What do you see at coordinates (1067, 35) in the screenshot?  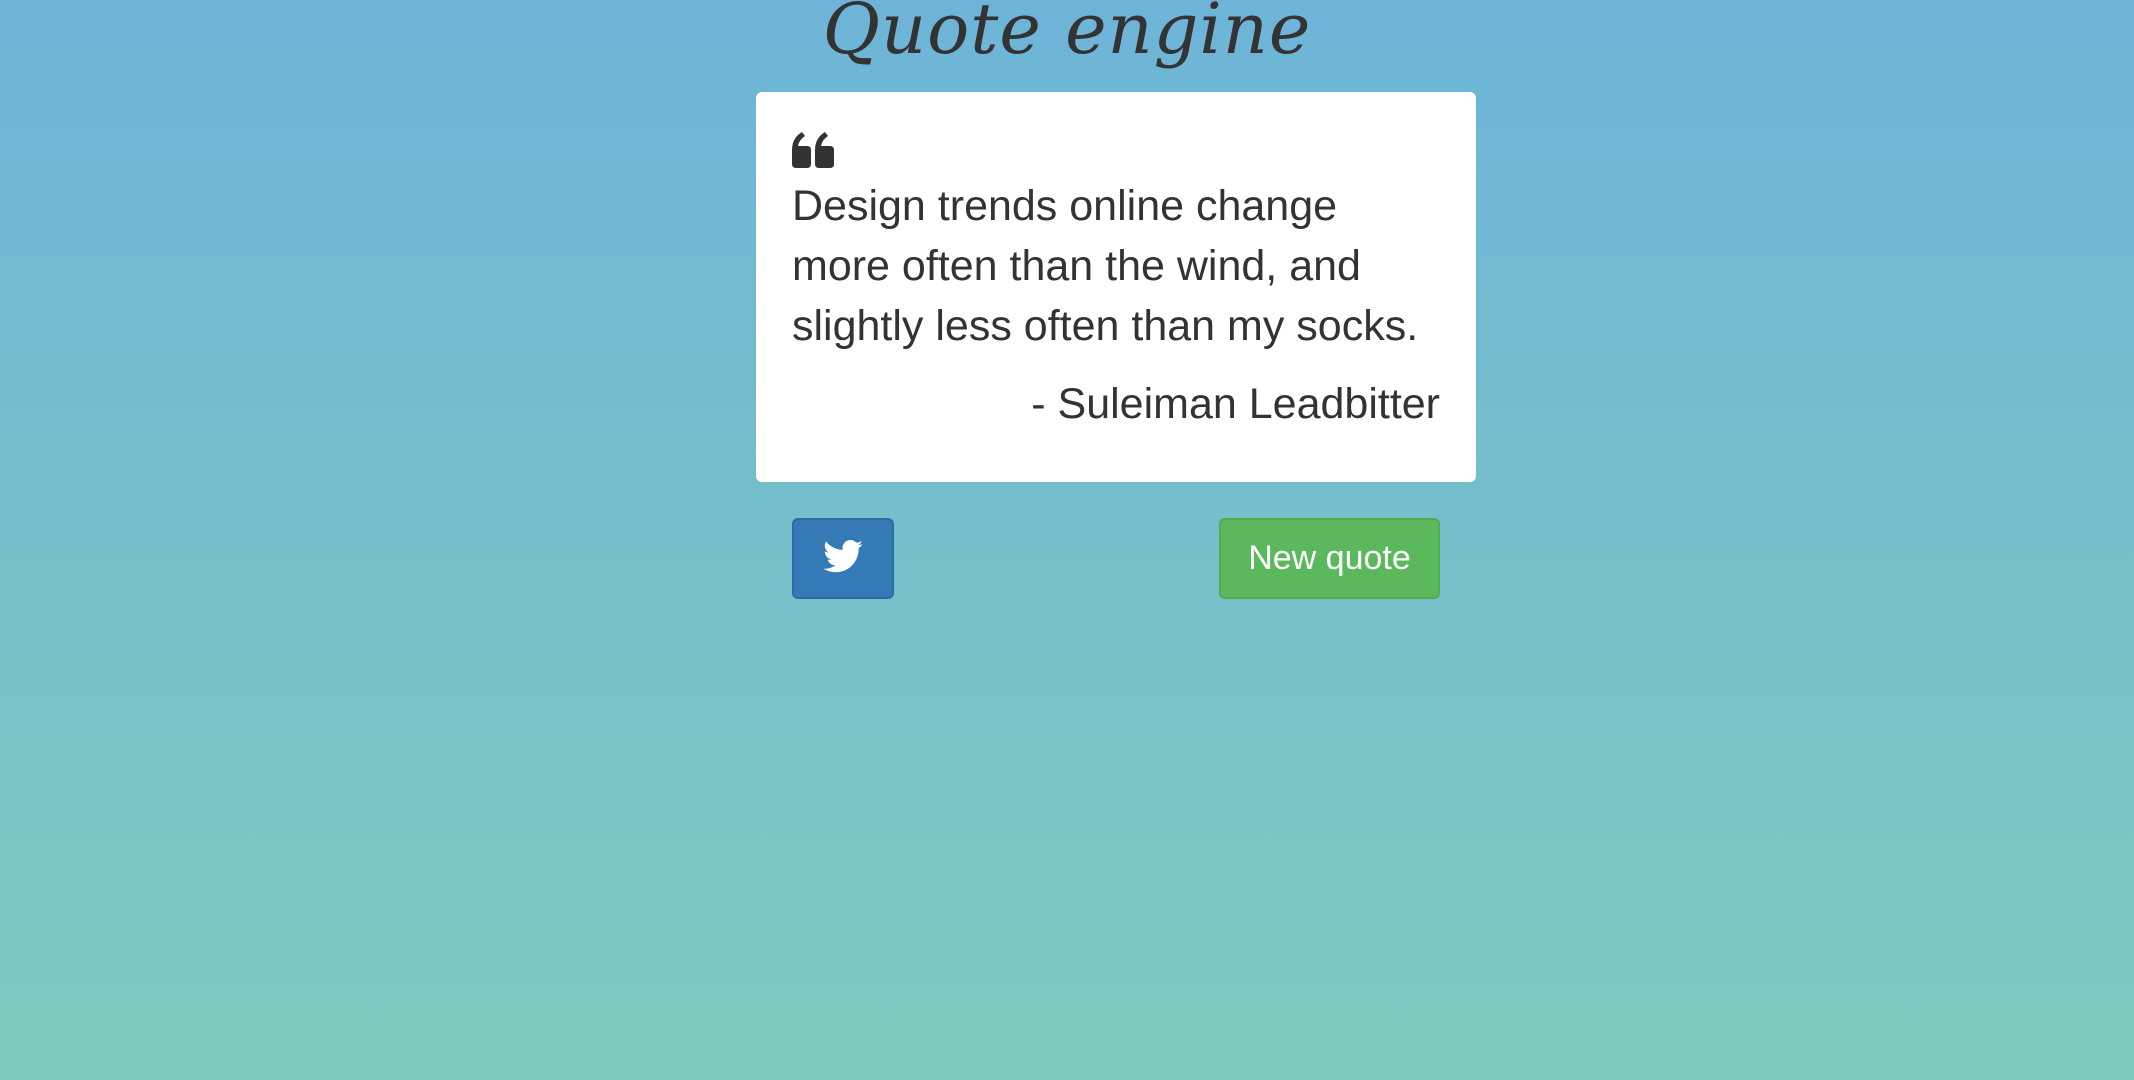 I see `page-title: Quote engine` at bounding box center [1067, 35].